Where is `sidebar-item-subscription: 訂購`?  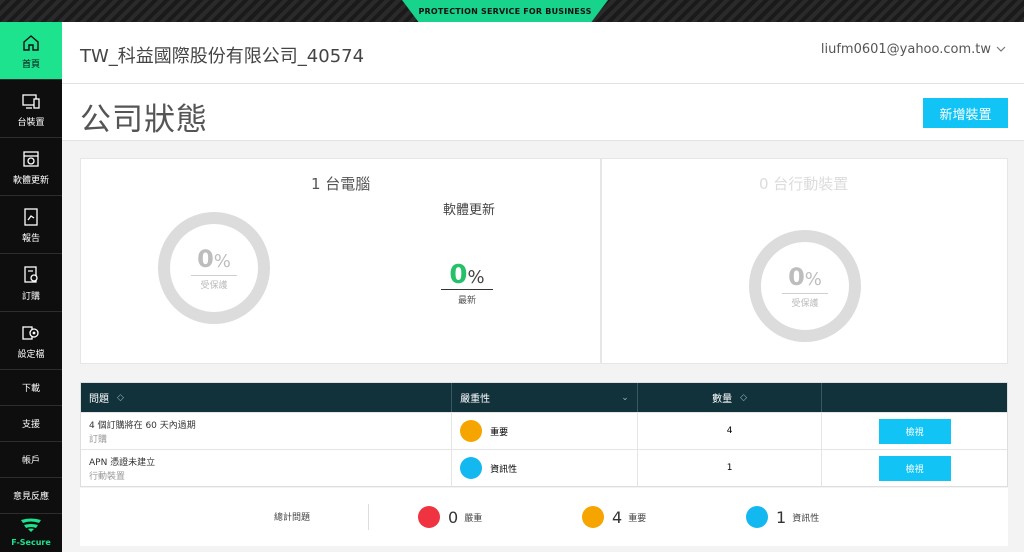
sidebar-item-subscription: 訂購 is located at coordinates (31, 283).